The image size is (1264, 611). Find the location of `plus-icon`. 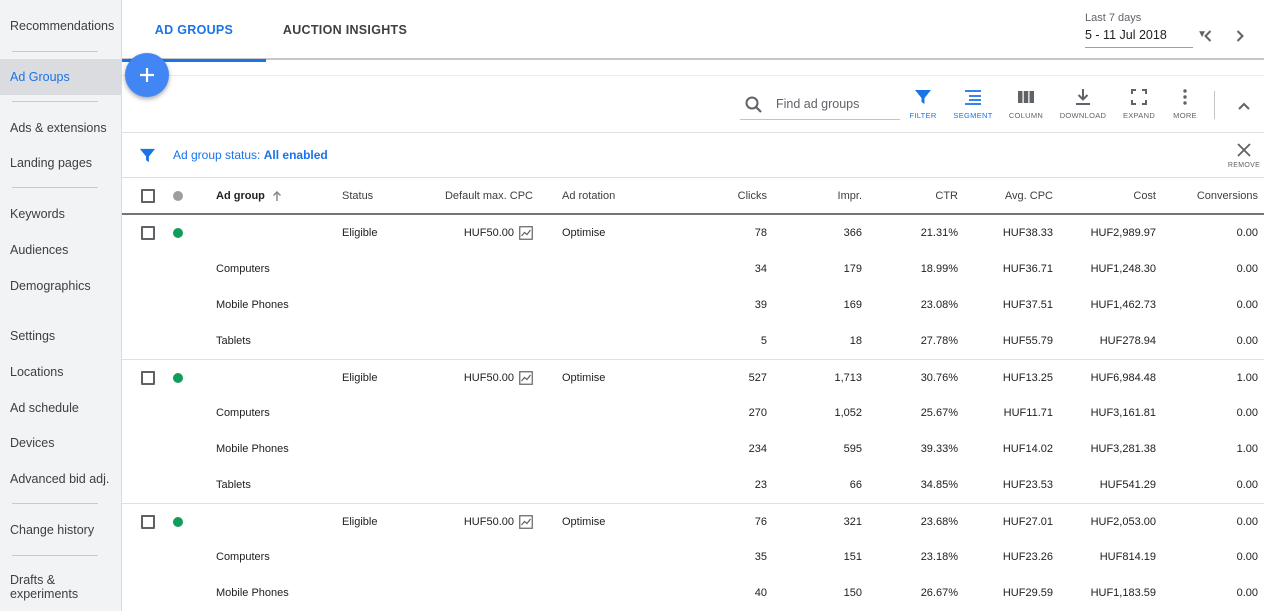

plus-icon is located at coordinates (147, 75).